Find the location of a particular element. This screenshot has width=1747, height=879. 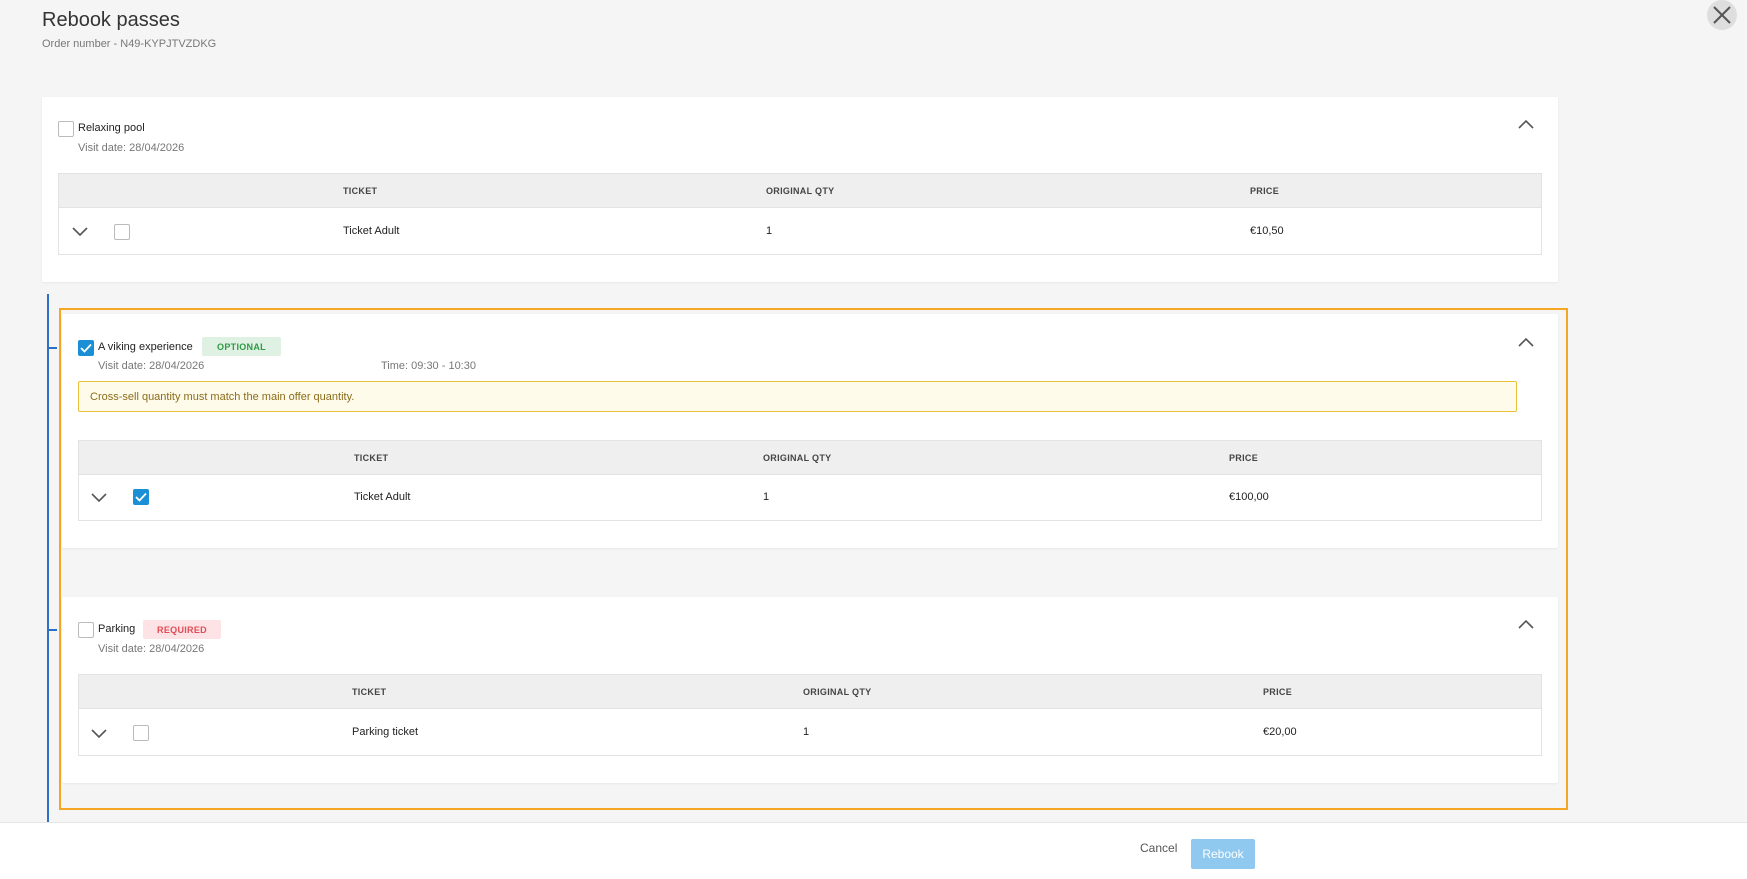

footer-bar: Cancel Rebook is located at coordinates (873, 850).